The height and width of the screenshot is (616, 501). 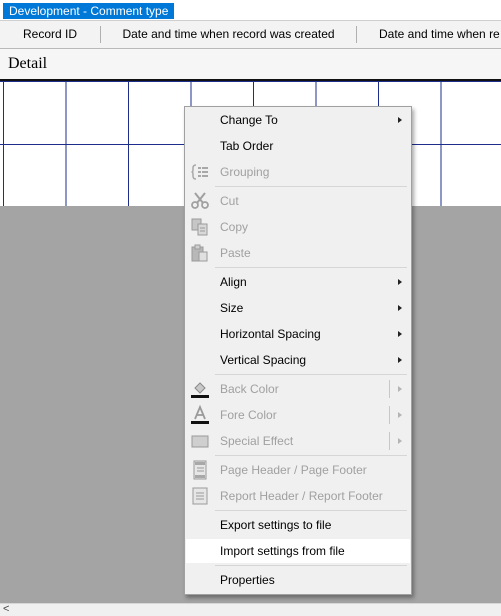 I want to click on menu-item-label: Copy, so click(x=234, y=227).